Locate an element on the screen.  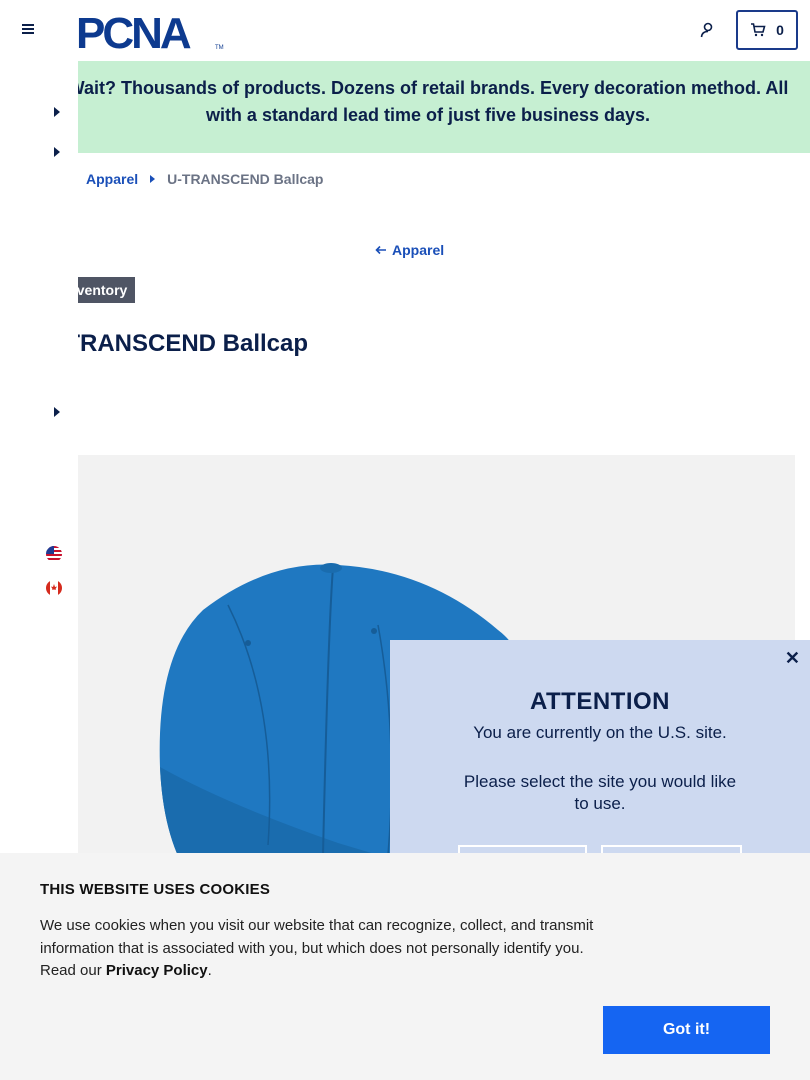
pcna-logo: PCNA TM is located at coordinates (151, 31).